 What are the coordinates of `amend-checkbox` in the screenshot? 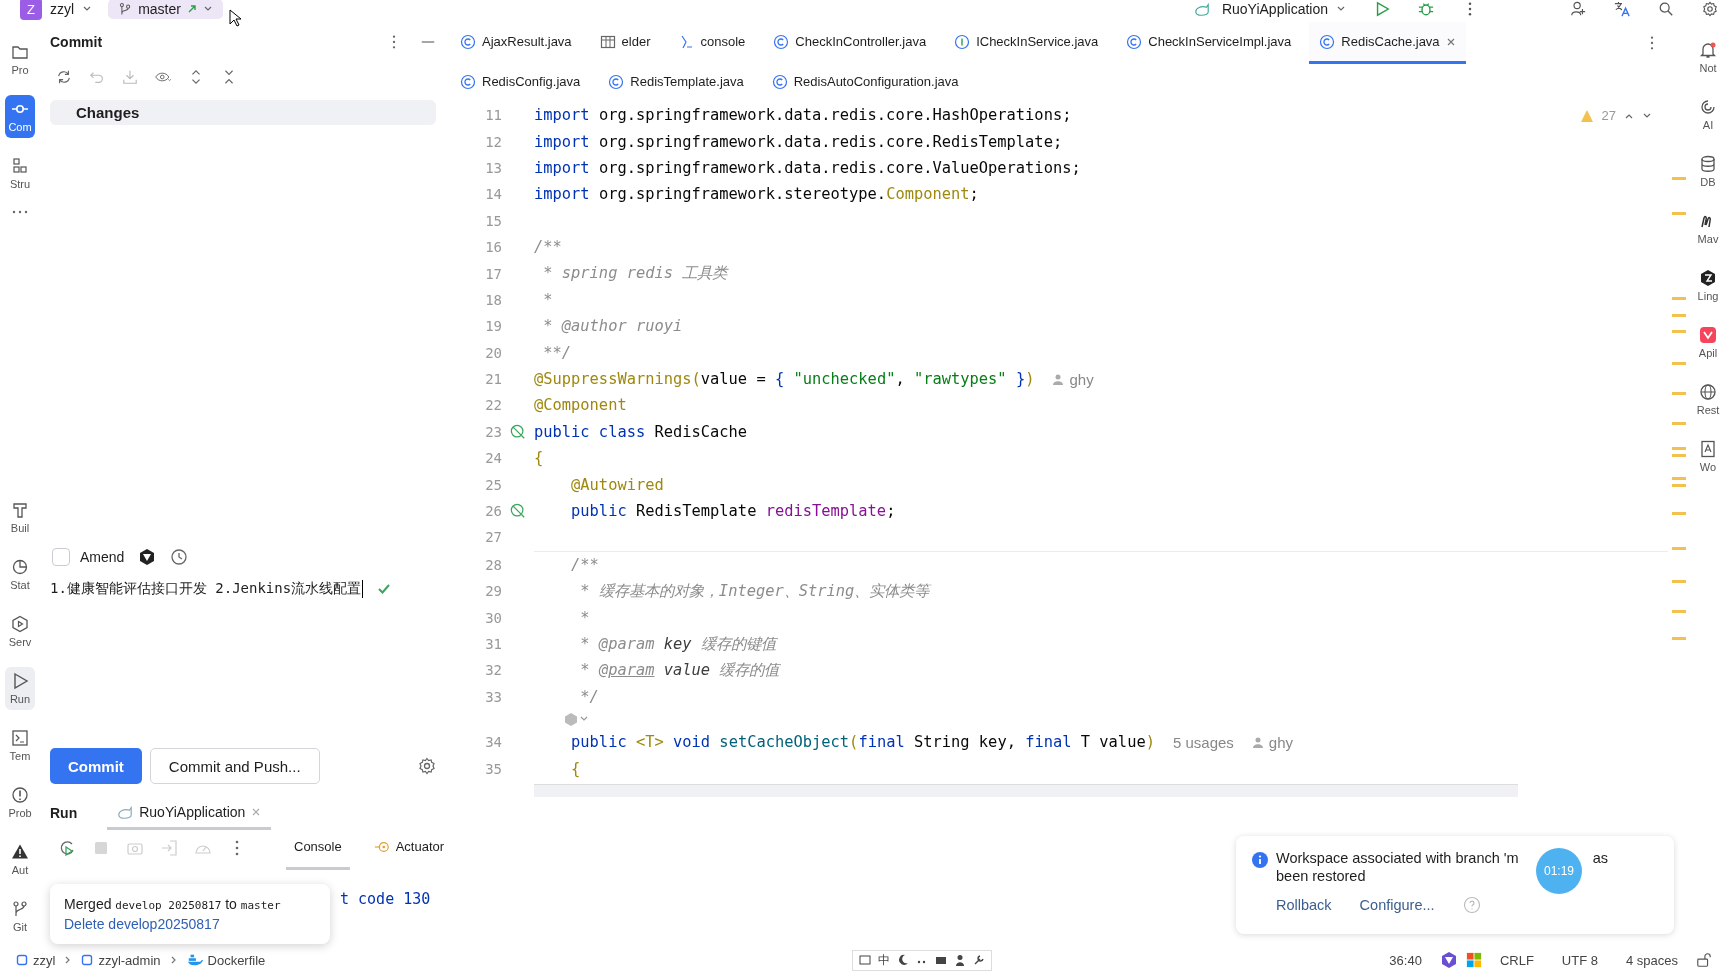 It's located at (61, 557).